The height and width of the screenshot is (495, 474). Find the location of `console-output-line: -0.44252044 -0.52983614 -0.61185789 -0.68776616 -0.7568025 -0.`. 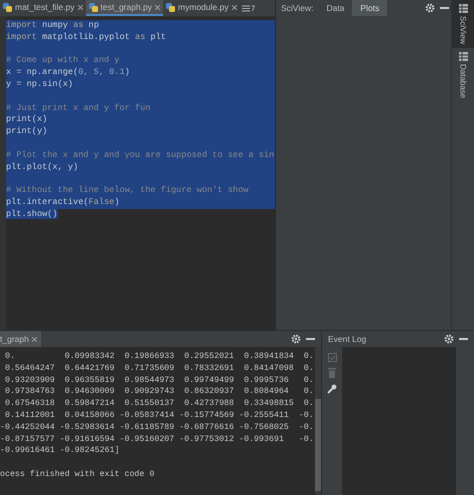

console-output-line: -0.44252044 -0.52983614 -0.61185789 -0.68776616 -0.7568025 -0. is located at coordinates (157, 428).